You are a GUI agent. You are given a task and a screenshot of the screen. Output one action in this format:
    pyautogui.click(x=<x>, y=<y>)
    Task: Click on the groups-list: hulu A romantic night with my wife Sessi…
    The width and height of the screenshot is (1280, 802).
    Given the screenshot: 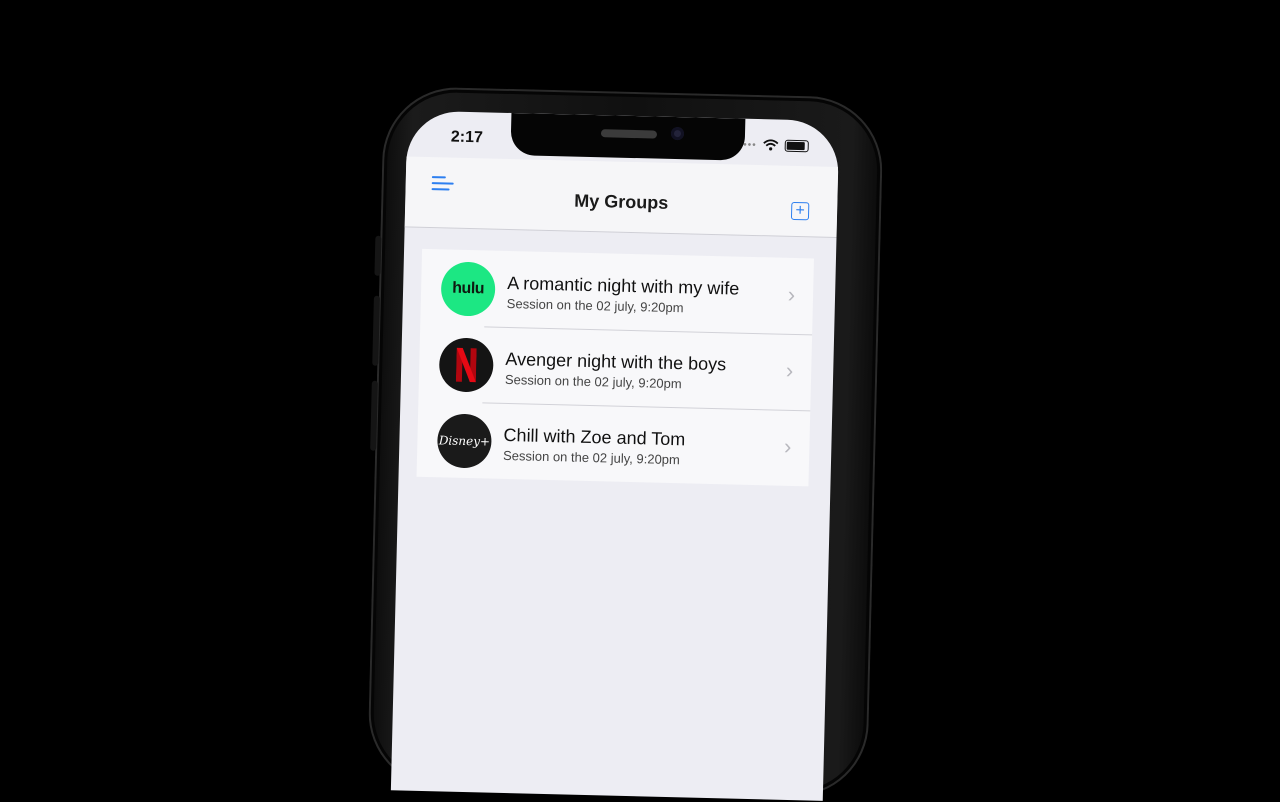 What is the action you would take?
    pyautogui.click(x=615, y=367)
    